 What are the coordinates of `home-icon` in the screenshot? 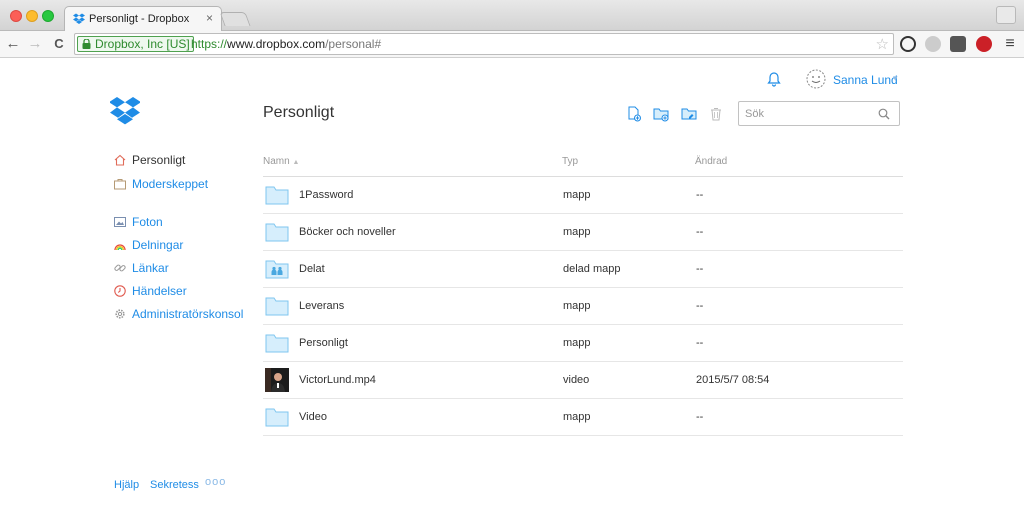 It's located at (120, 160).